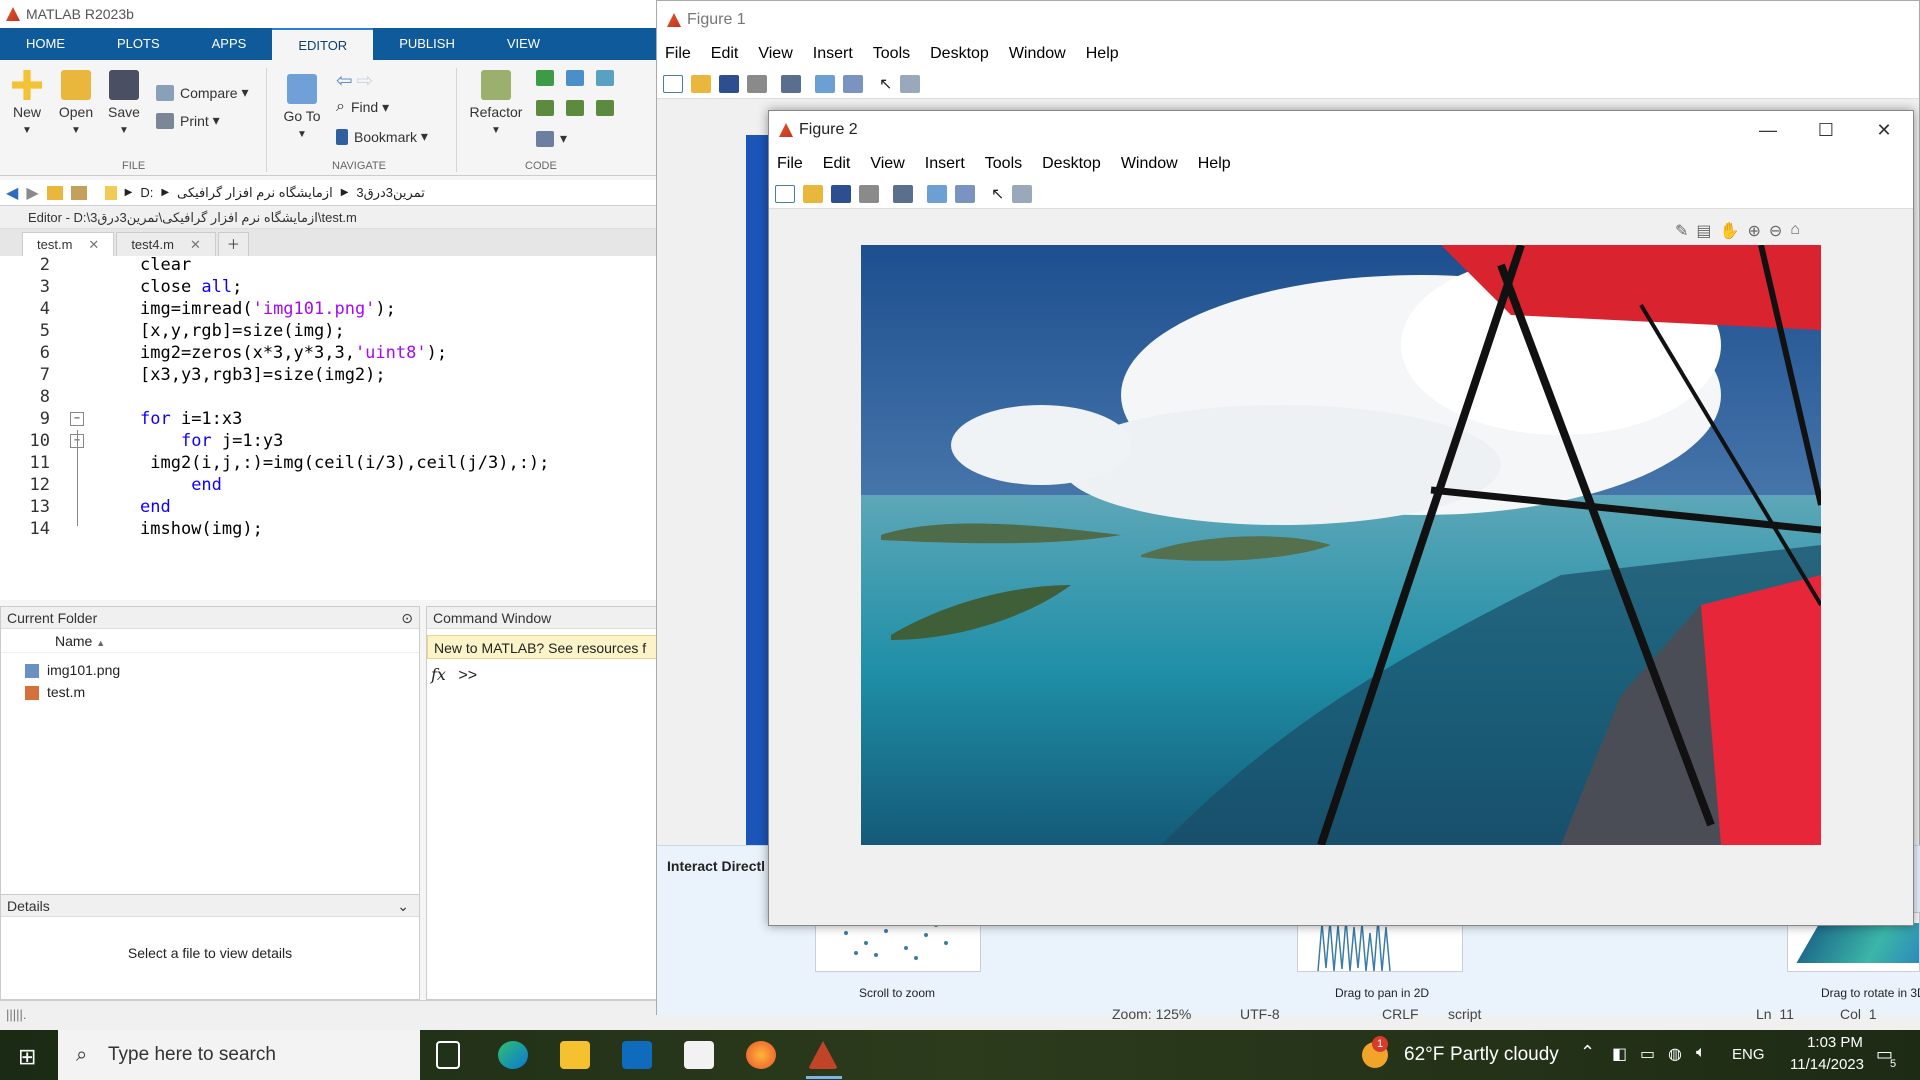 This screenshot has height=1080, width=1920. What do you see at coordinates (945, 164) in the screenshot?
I see `menu-insert: Insert` at bounding box center [945, 164].